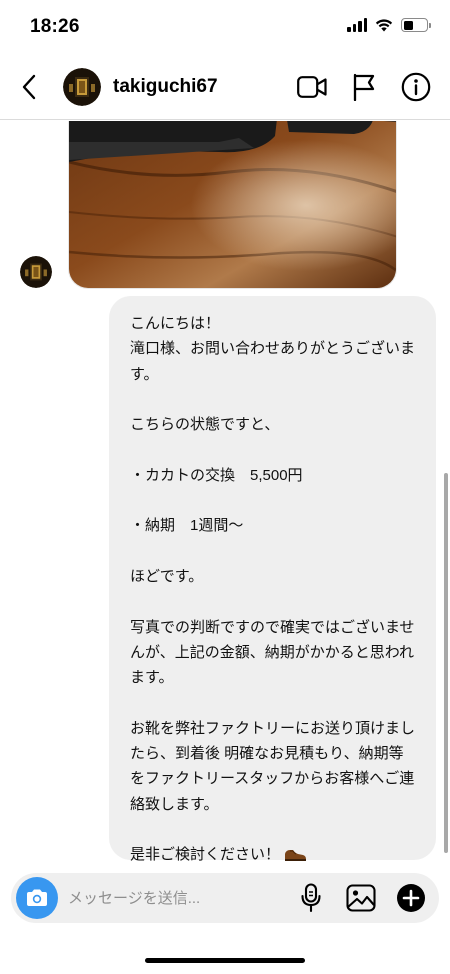 The width and height of the screenshot is (450, 974). What do you see at coordinates (357, 25) in the screenshot?
I see `cellular-signal-icon` at bounding box center [357, 25].